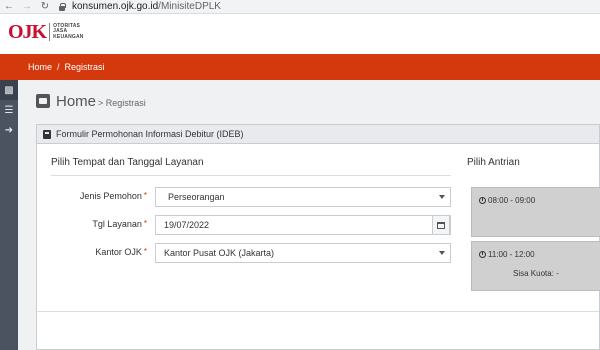 The image size is (600, 350). Describe the element at coordinates (300, 67) in the screenshot. I see `breadcrumb: Home / Registrasi` at that location.